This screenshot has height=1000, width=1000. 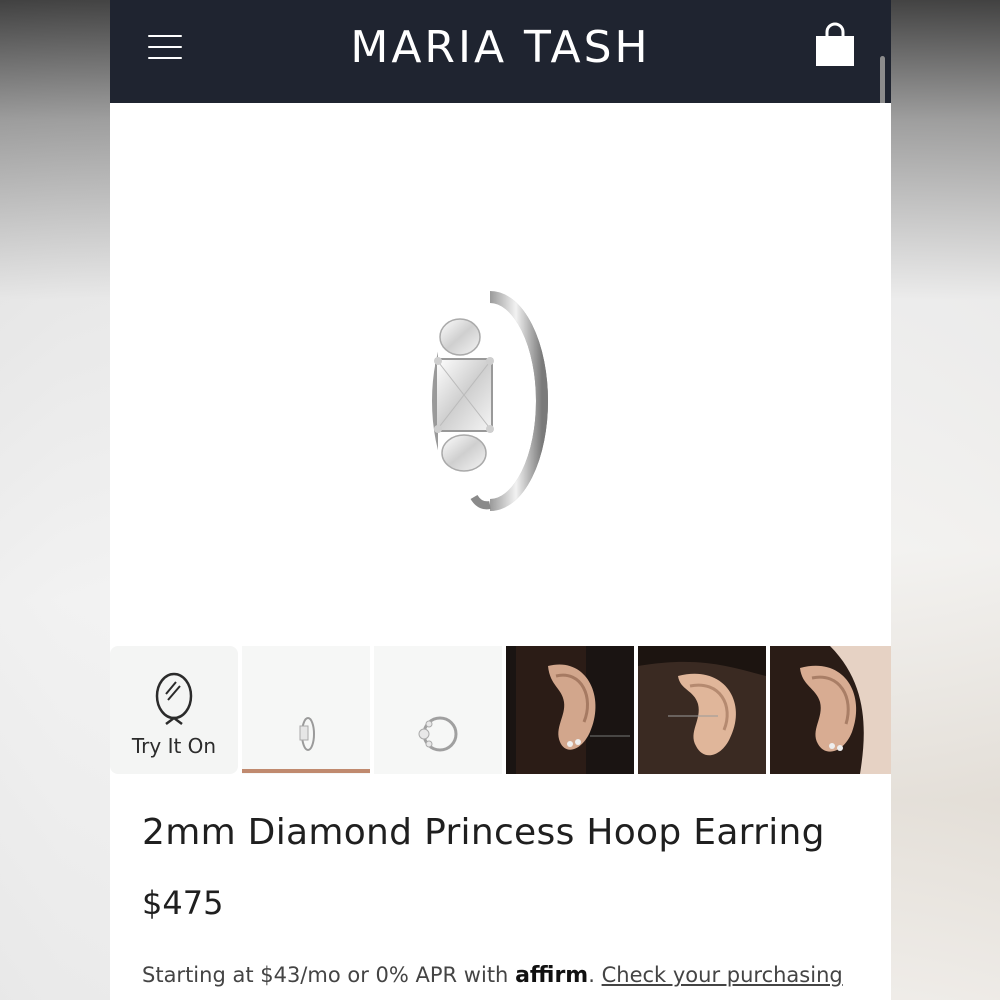 I want to click on thumbnail-strip: Try It On, so click(x=500, y=710).